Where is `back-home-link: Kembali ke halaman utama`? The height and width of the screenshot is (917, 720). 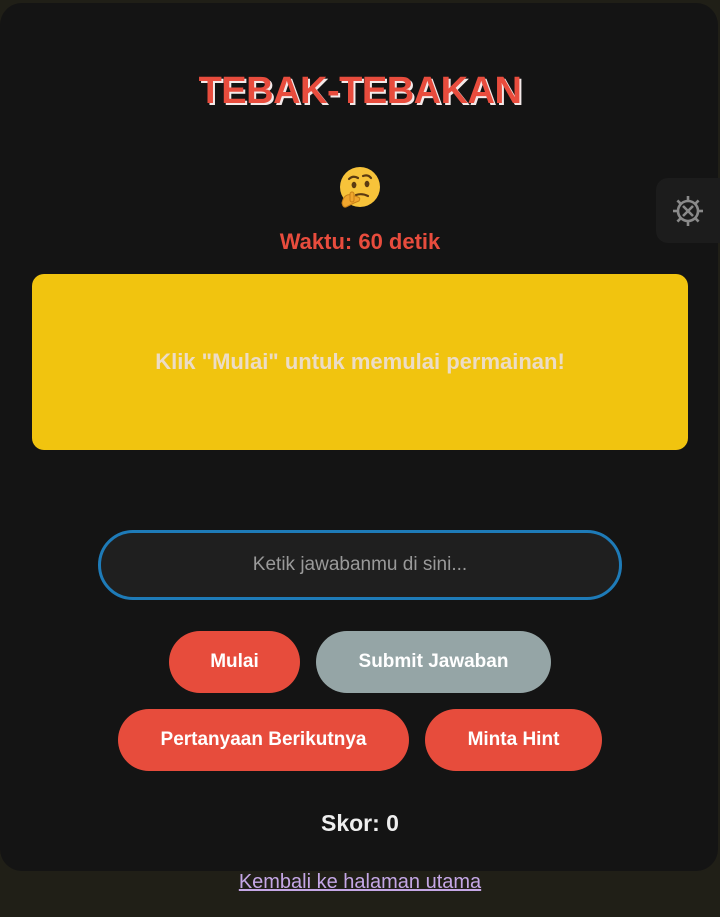
back-home-link: Kembali ke halaman utama is located at coordinates (360, 882).